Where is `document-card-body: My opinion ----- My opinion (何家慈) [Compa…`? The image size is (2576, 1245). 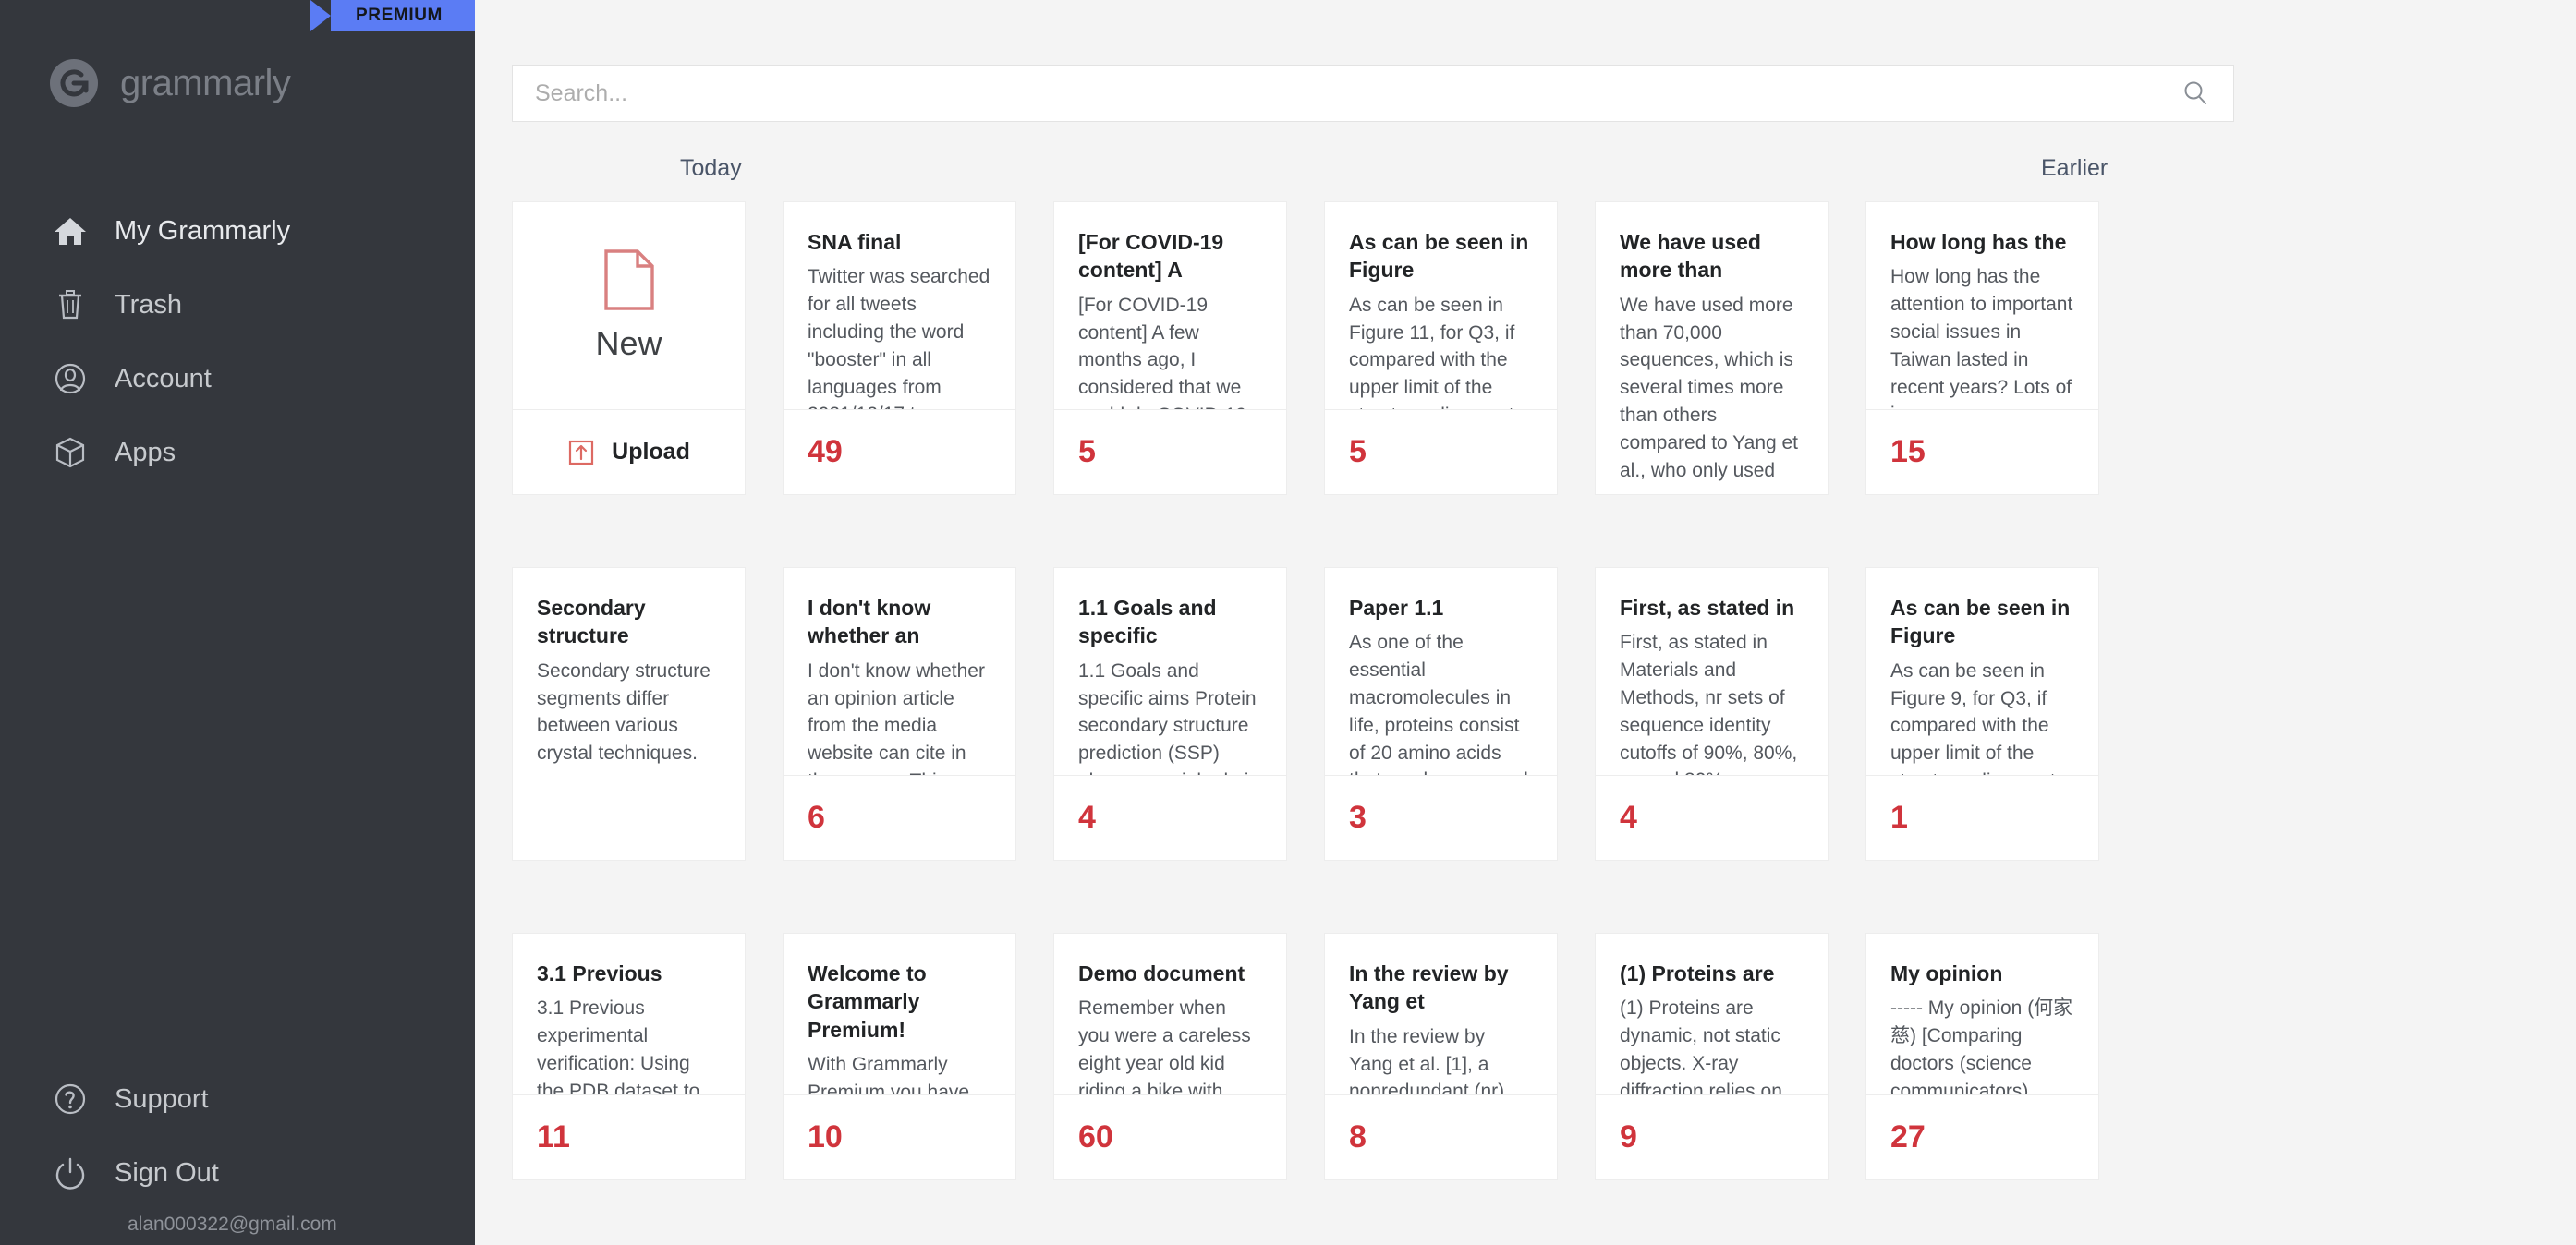
document-card-body: My opinion ----- My opinion (何家慈) [Compa… is located at coordinates (1982, 1014).